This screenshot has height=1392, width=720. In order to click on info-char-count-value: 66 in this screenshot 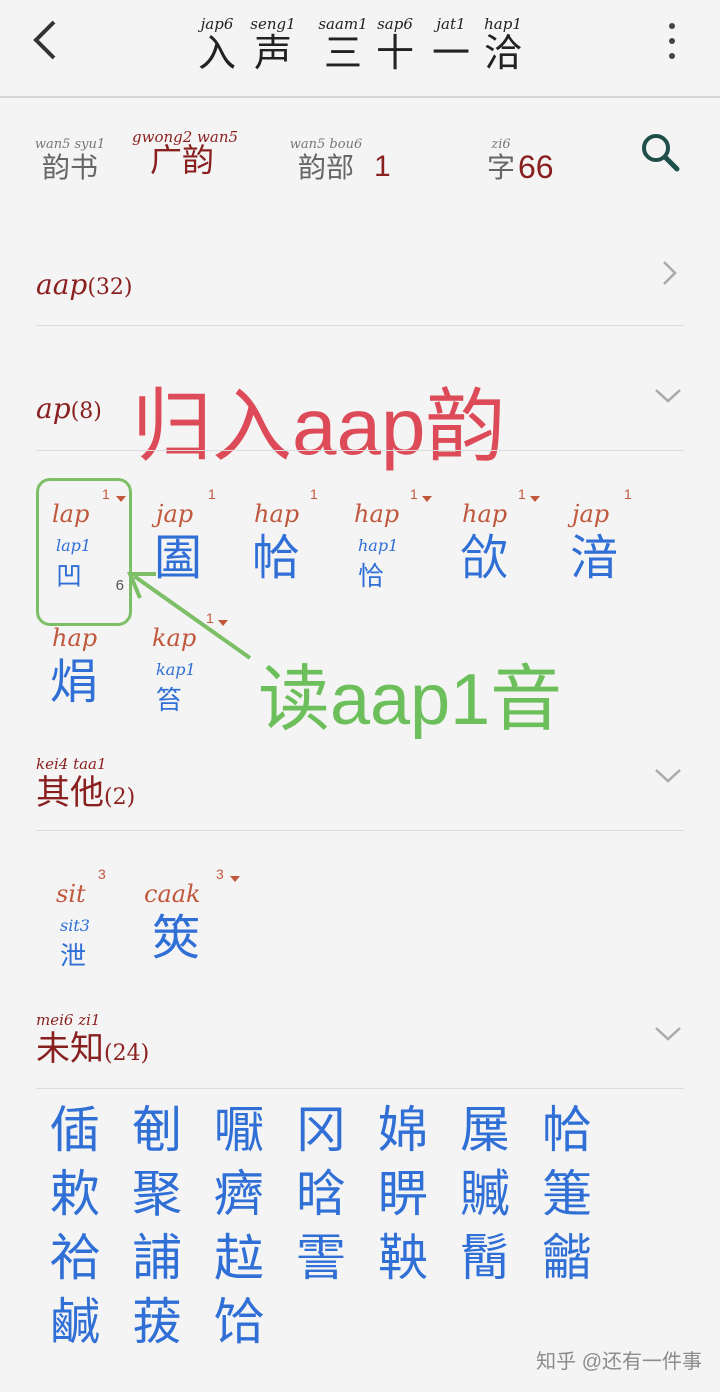, I will do `click(536, 167)`.